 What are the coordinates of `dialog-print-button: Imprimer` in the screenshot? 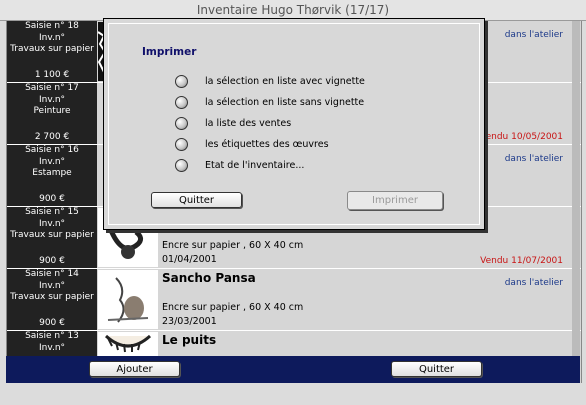 It's located at (395, 200).